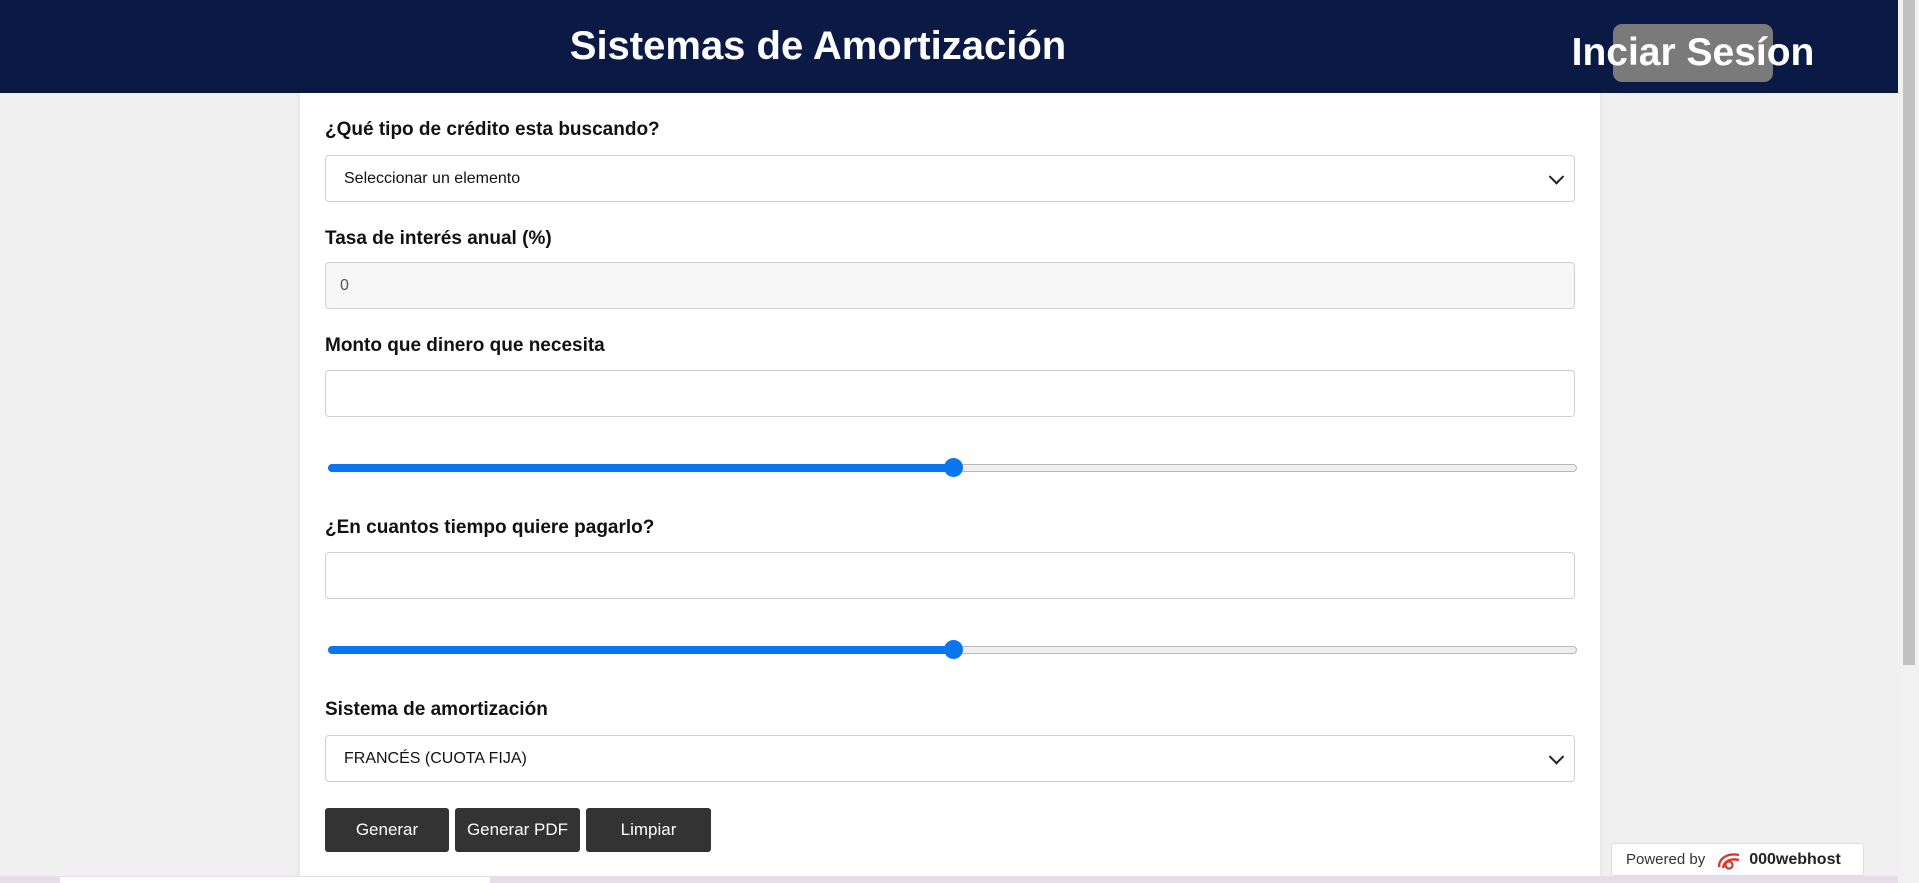  I want to click on scrollbar-thumb, so click(1909, 332).